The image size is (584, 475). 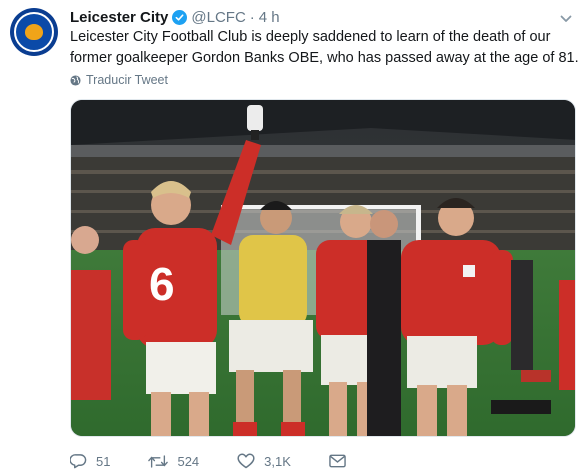 I want to click on avatar, so click(x=34, y=32).